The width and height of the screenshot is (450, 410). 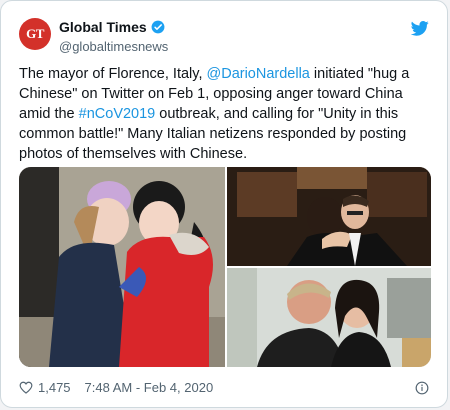 I want to click on twitter-bird-icon, so click(x=420, y=28).